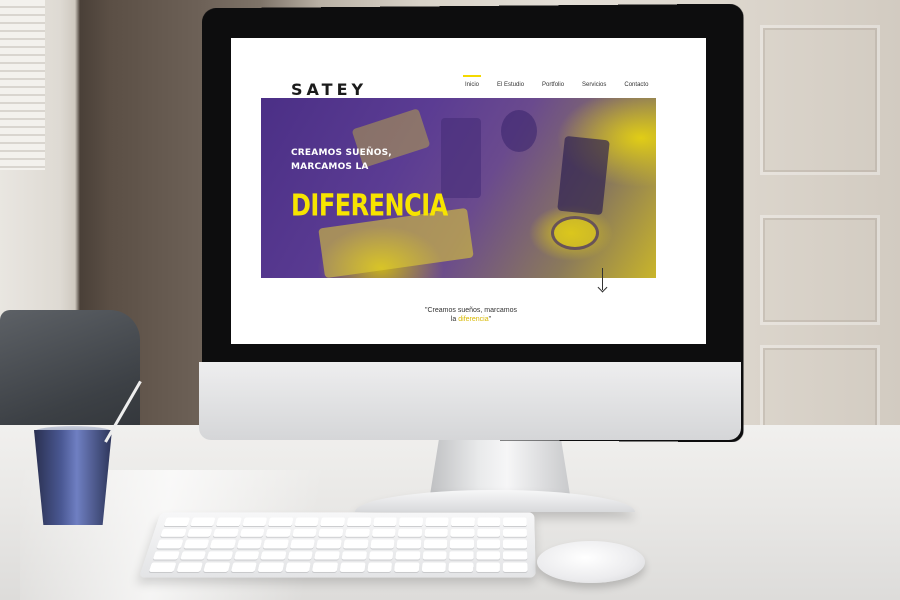  I want to click on quote-part-1: "Creamos sueños, marcamos, so click(471, 310).